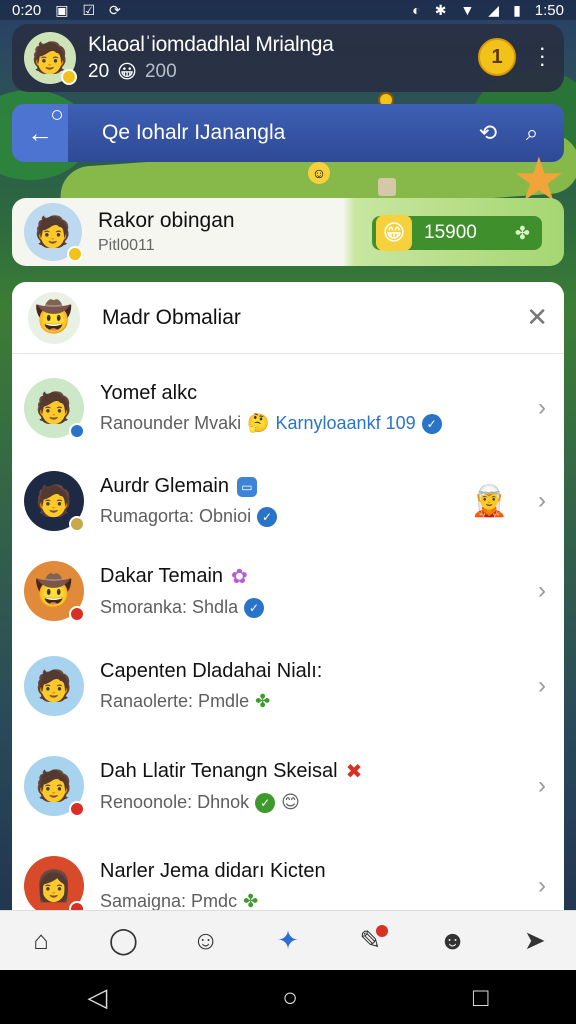 The width and height of the screenshot is (576, 1024). Describe the element at coordinates (258, 423) in the screenshot. I see `hand-icon: 🤔` at that location.